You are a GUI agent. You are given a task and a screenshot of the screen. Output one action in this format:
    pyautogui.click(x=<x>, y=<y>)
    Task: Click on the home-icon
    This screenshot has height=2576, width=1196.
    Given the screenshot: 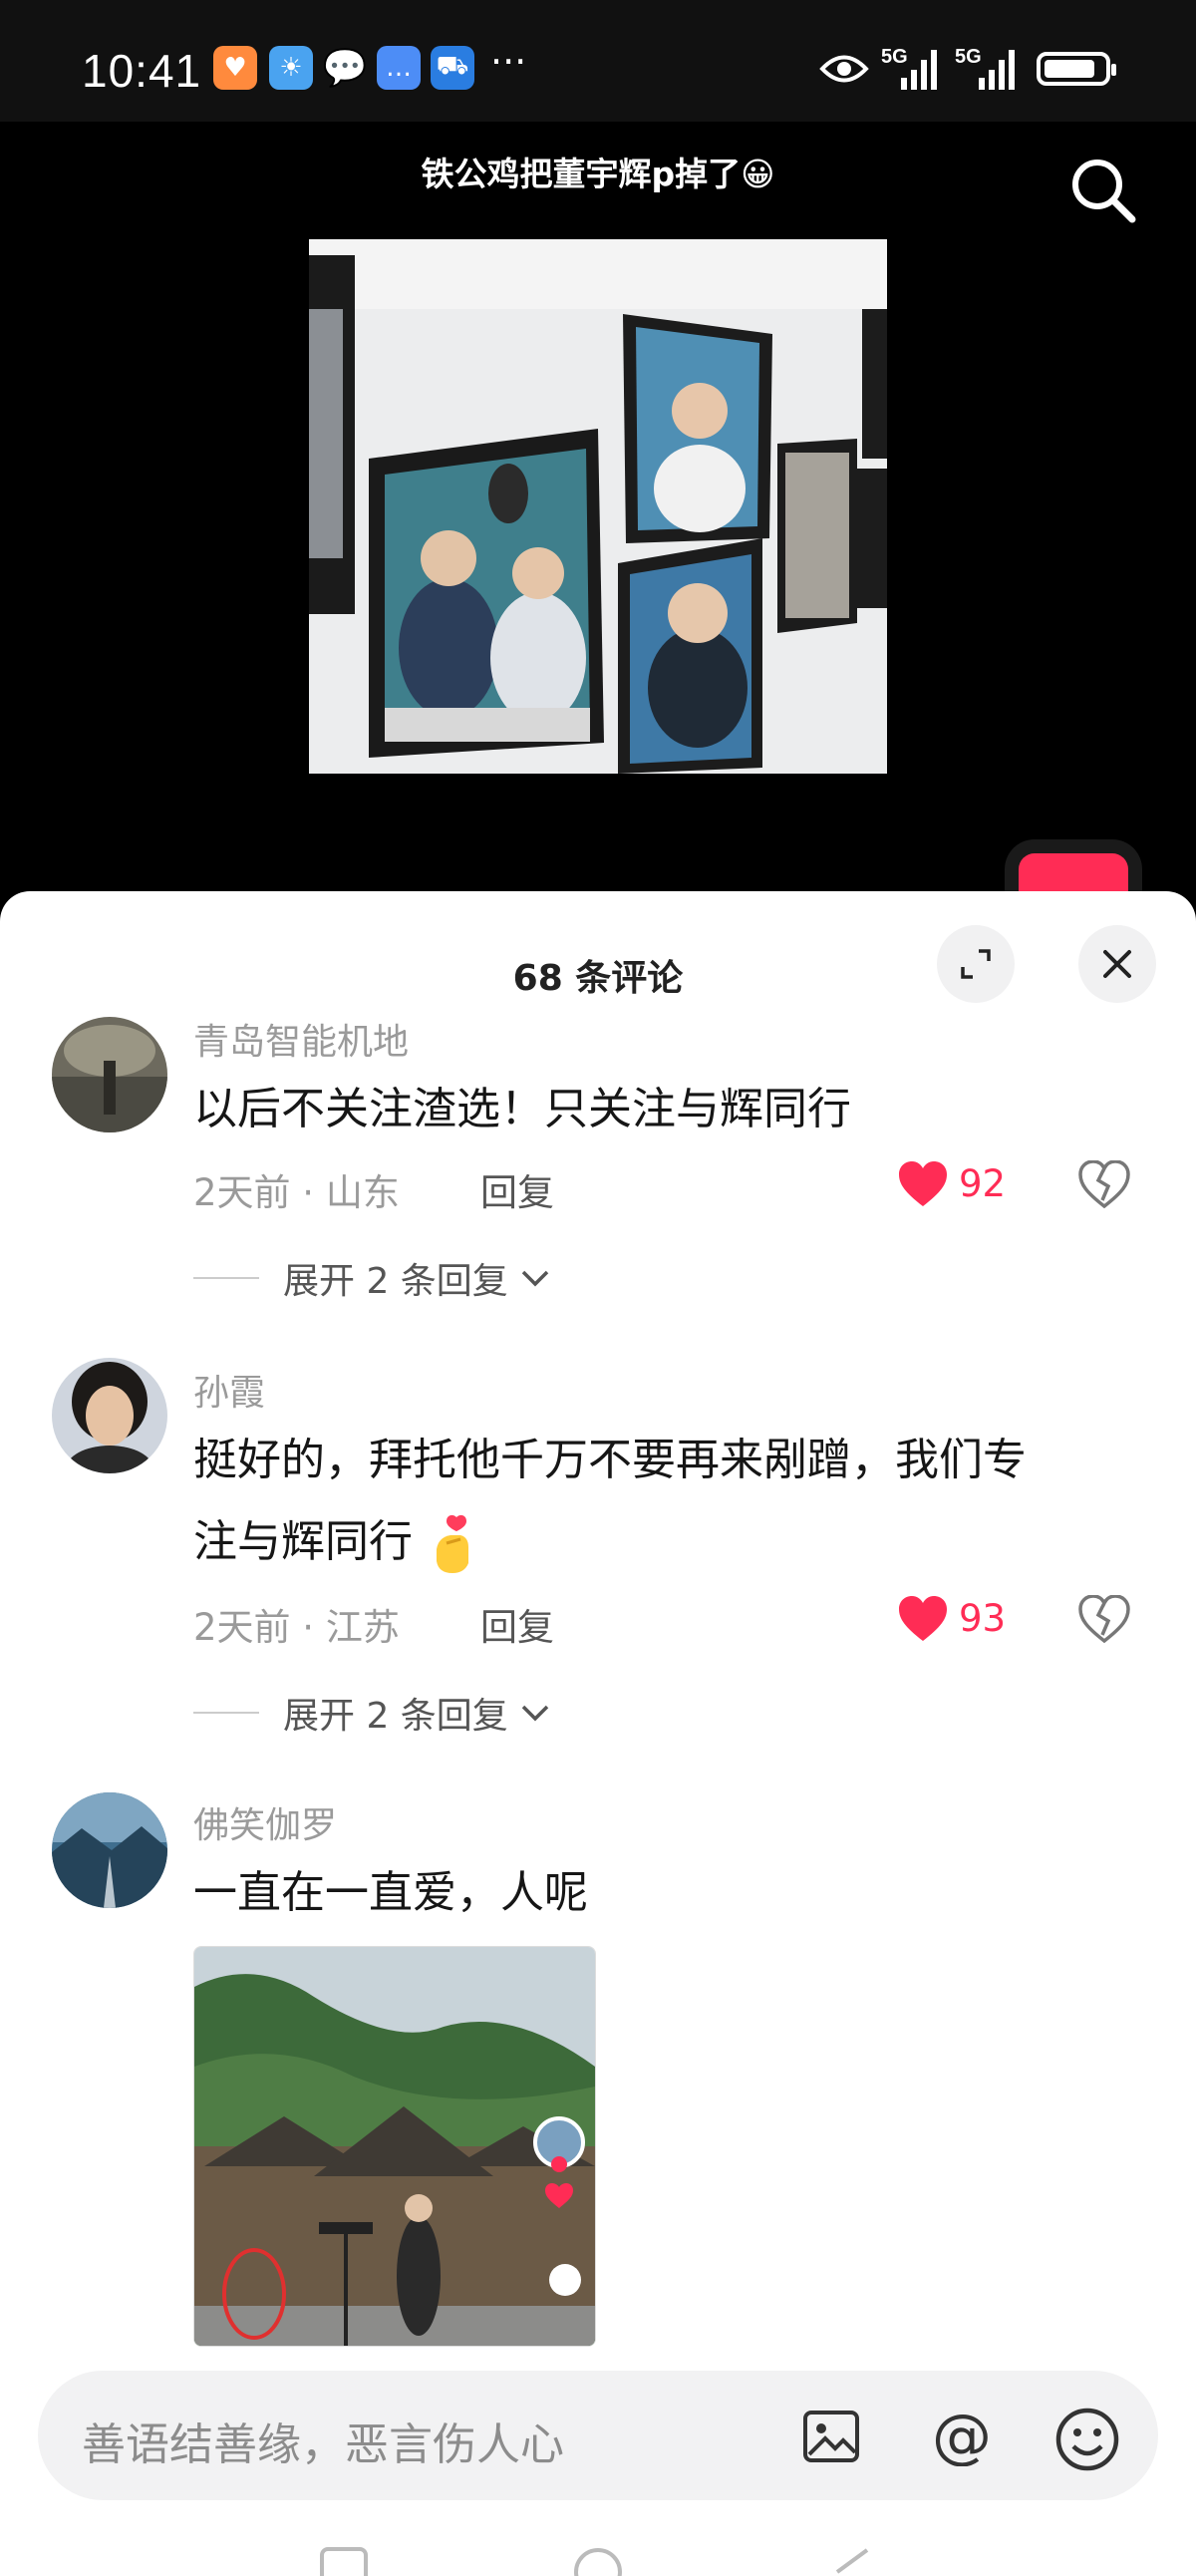 What is the action you would take?
    pyautogui.click(x=598, y=2561)
    